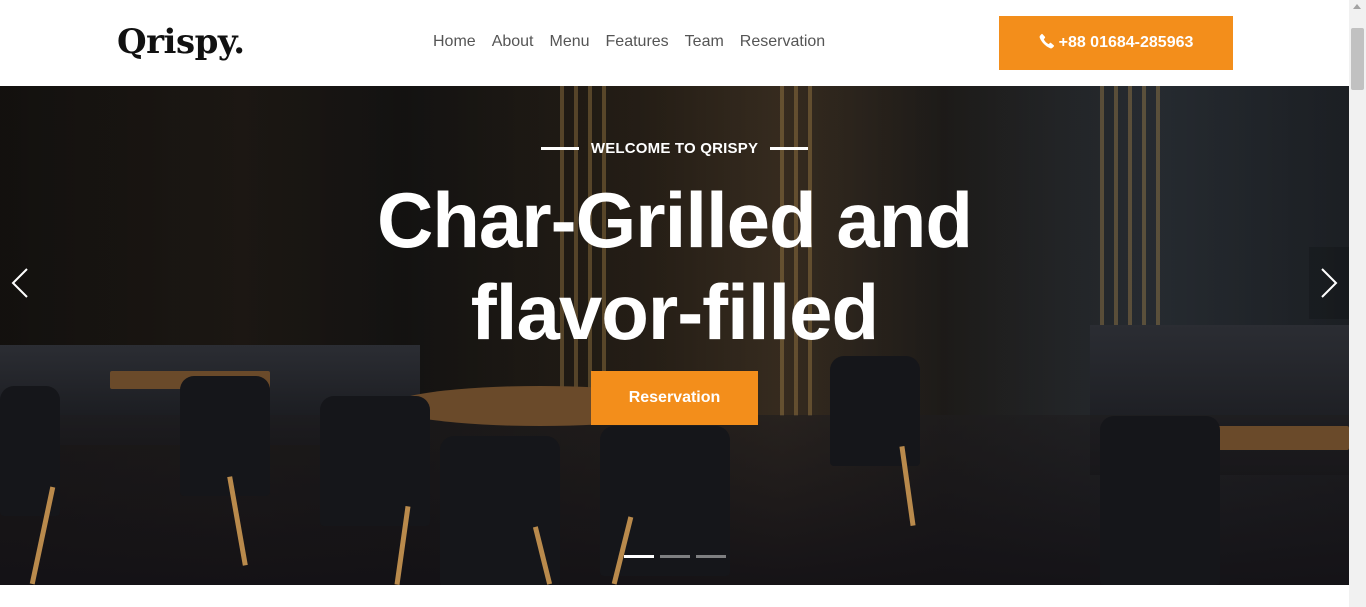 Image resolution: width=1366 pixels, height=607 pixels. Describe the element at coordinates (1126, 42) in the screenshot. I see `phone-number: +88 01684-285963` at that location.